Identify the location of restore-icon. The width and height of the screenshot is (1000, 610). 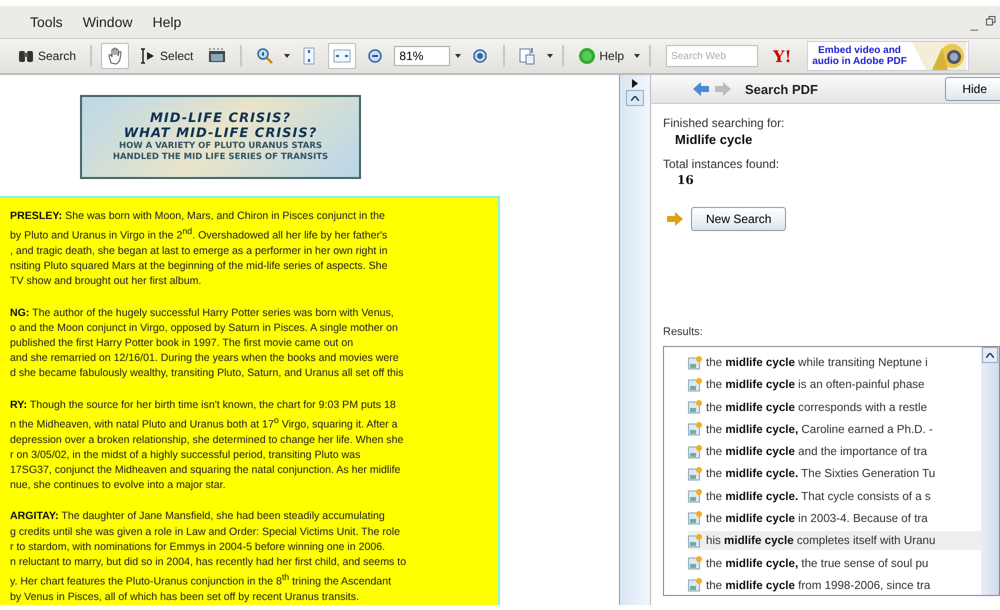
(991, 21).